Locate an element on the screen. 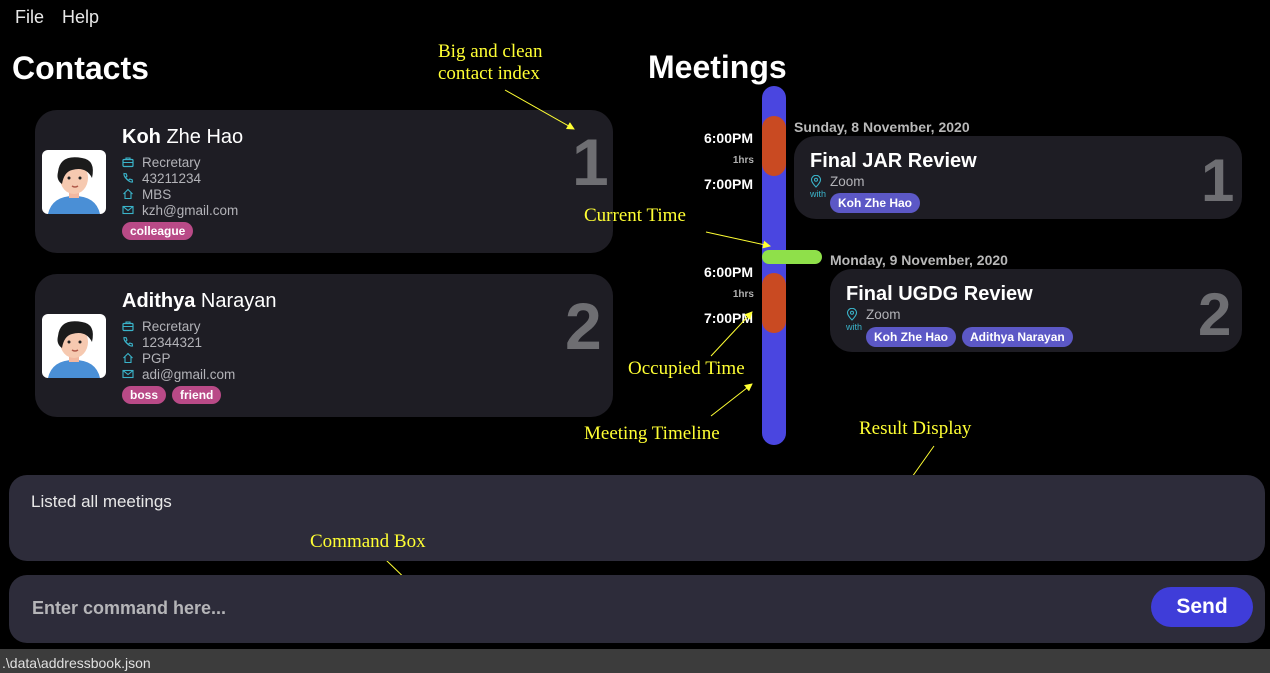 The width and height of the screenshot is (1270, 673). annotation-current-time: Current Time is located at coordinates (635, 215).